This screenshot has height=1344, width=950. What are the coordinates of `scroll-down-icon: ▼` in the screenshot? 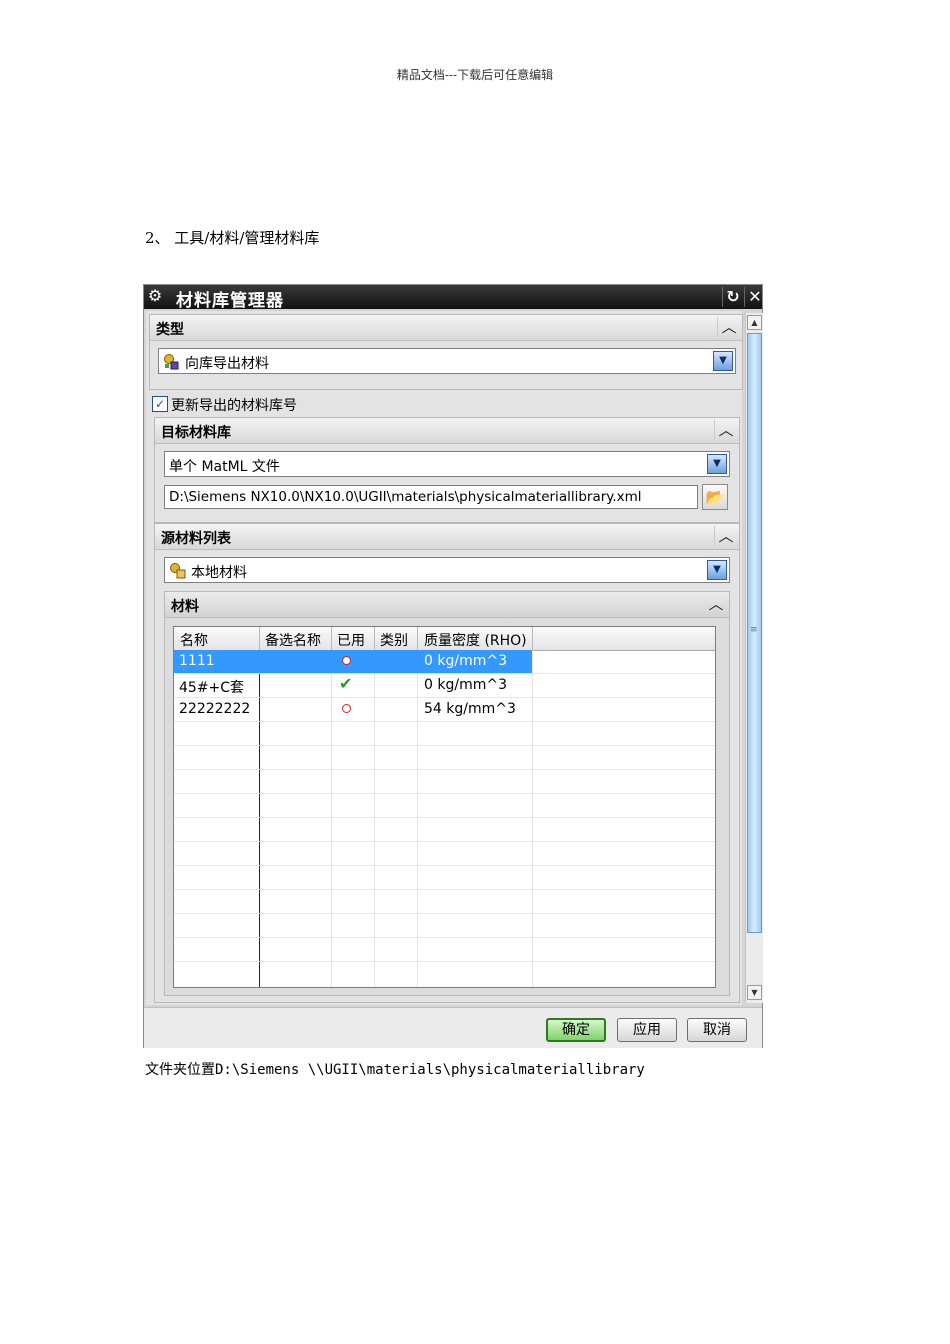 It's located at (754, 992).